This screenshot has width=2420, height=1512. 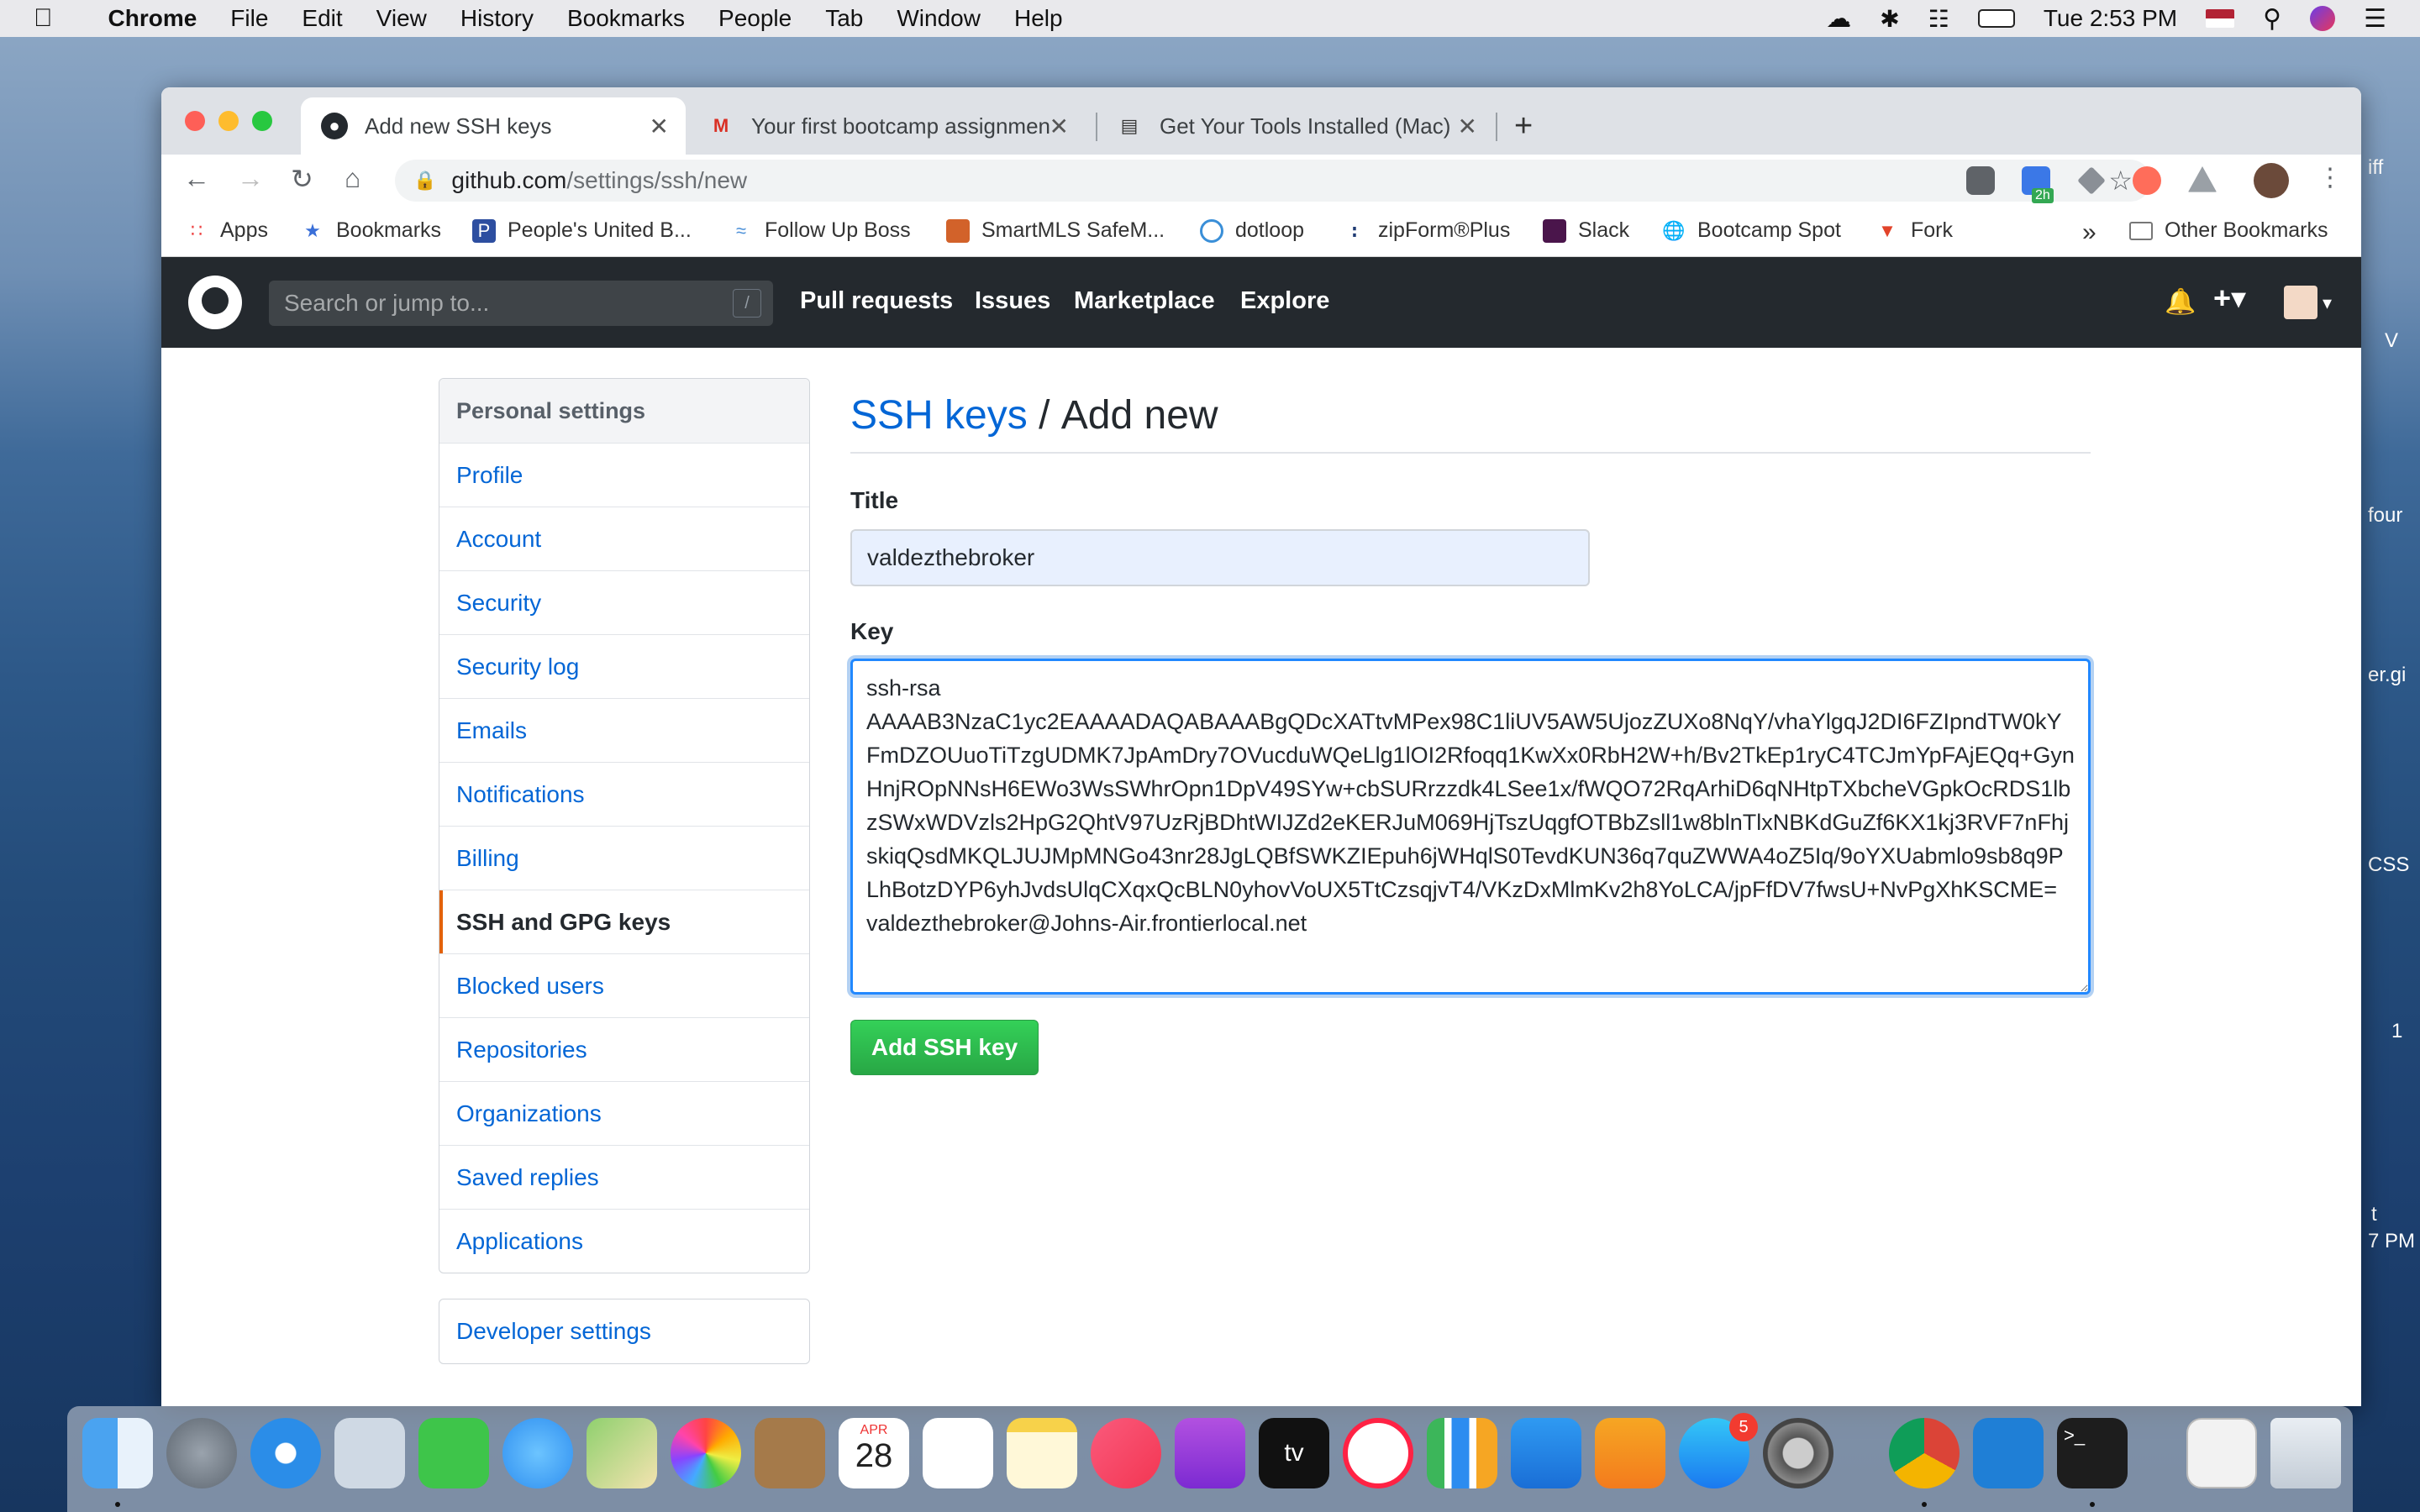 I want to click on forward-icon: →, so click(x=250, y=178).